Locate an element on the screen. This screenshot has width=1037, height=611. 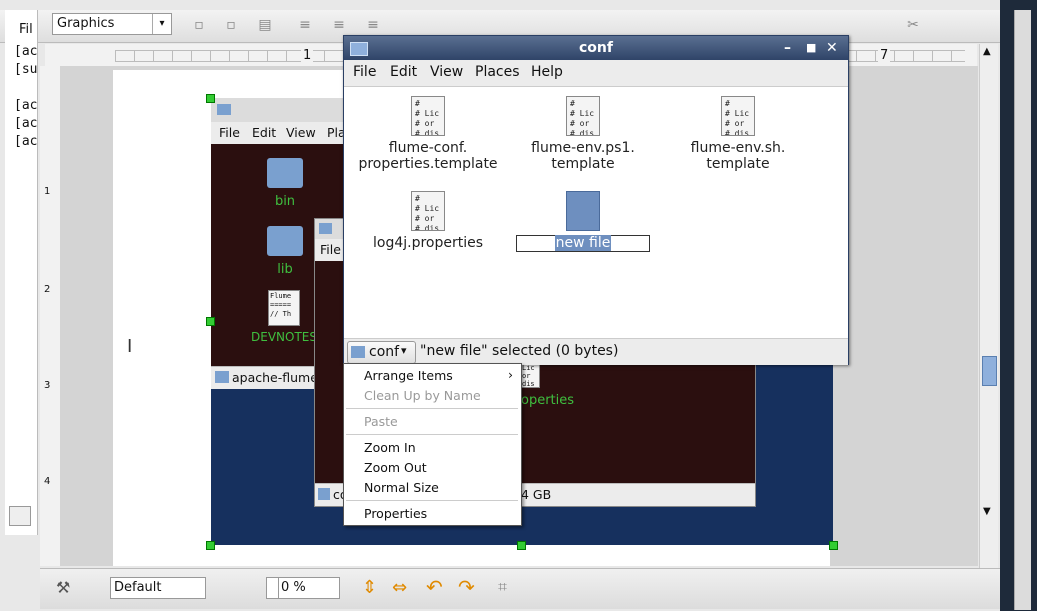
rename-field: new file is located at coordinates (583, 243).